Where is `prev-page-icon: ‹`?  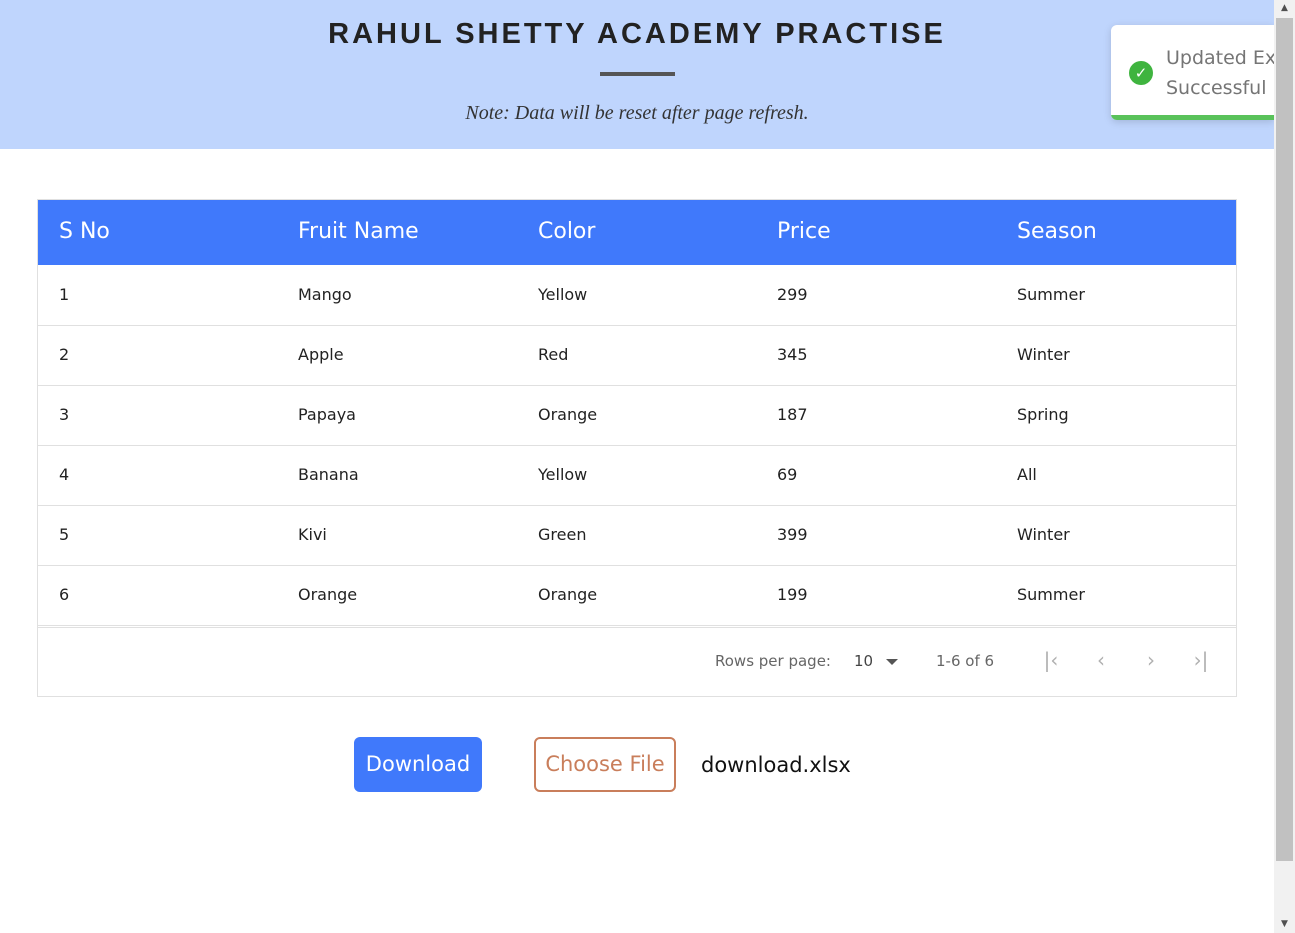
prev-page-icon: ‹ is located at coordinates (1101, 660).